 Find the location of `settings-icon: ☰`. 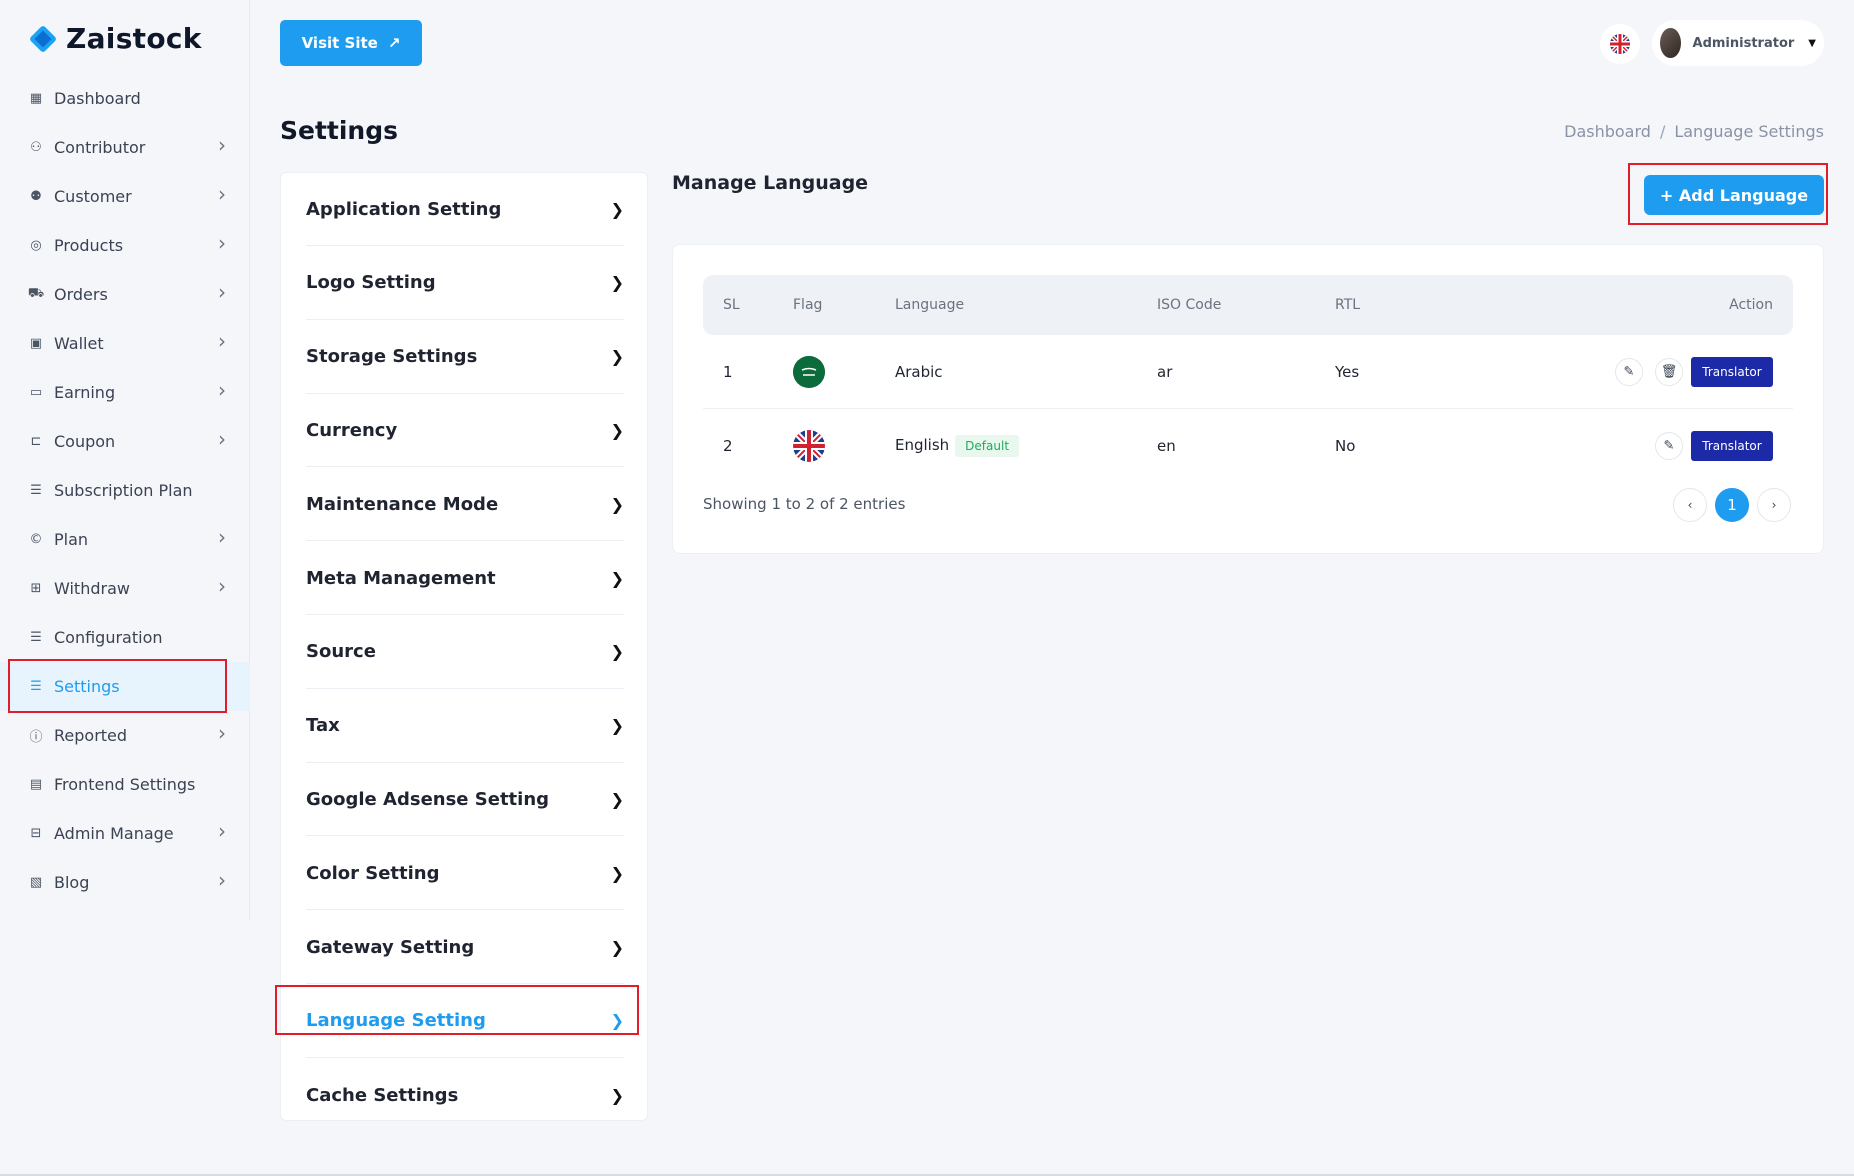

settings-icon: ☰ is located at coordinates (36, 686).